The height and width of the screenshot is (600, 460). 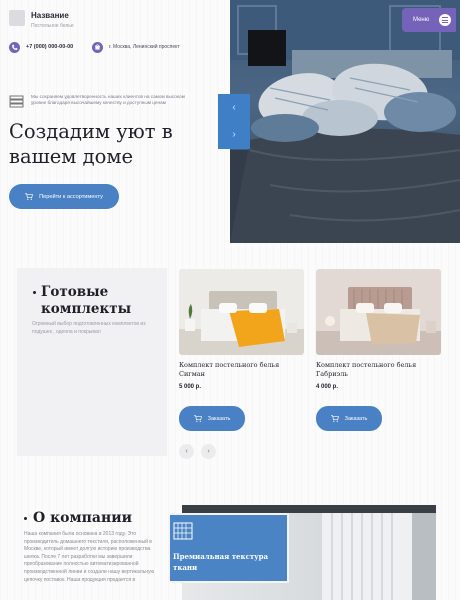 What do you see at coordinates (234, 121) in the screenshot?
I see `hero-slider-controls: ‹ ›` at bounding box center [234, 121].